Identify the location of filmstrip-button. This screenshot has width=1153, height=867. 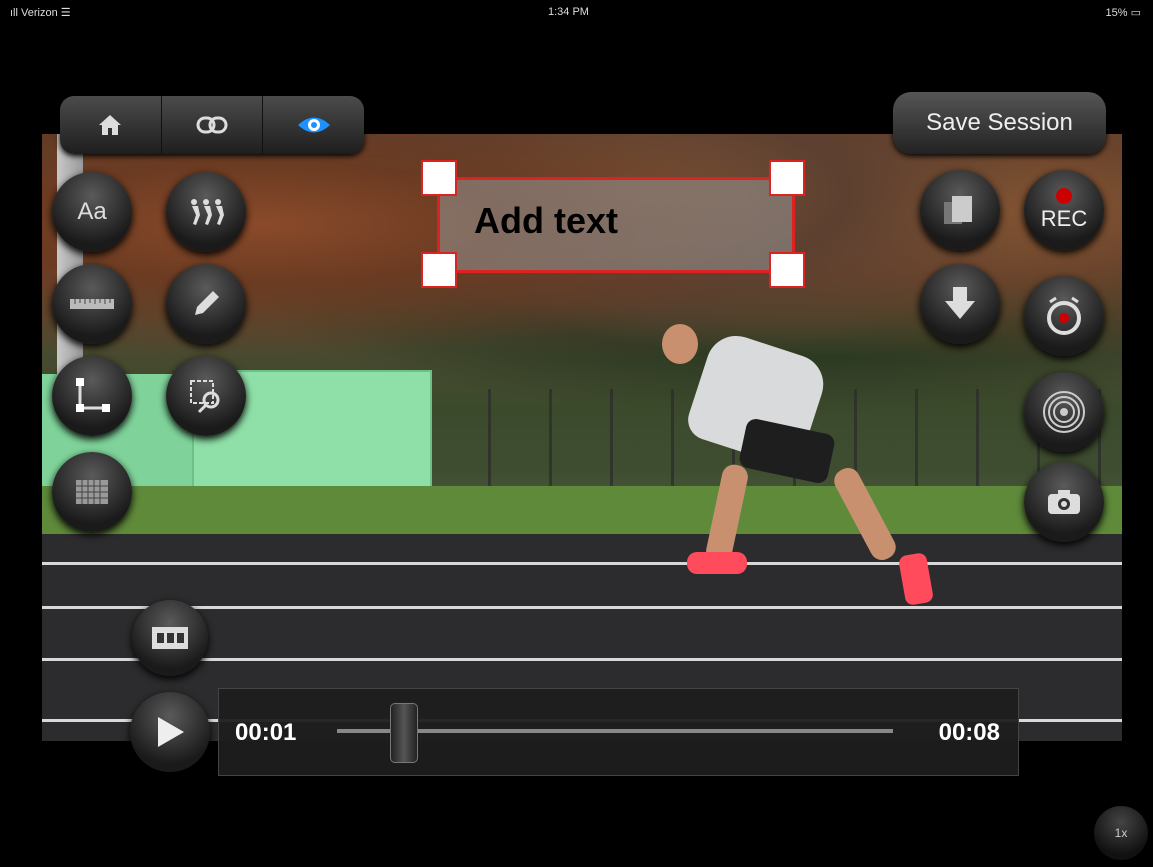
(170, 638).